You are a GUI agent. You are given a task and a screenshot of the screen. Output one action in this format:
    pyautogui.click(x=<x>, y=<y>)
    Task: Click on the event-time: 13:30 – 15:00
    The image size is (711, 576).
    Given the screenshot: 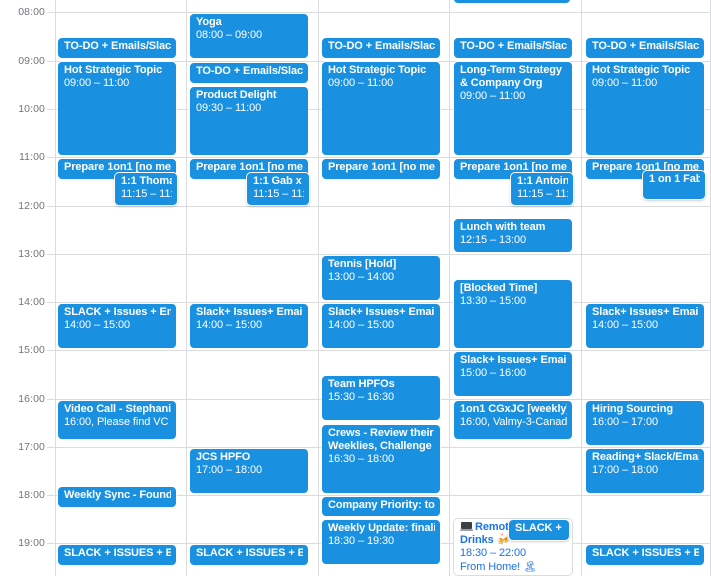 What is the action you would take?
    pyautogui.click(x=493, y=301)
    